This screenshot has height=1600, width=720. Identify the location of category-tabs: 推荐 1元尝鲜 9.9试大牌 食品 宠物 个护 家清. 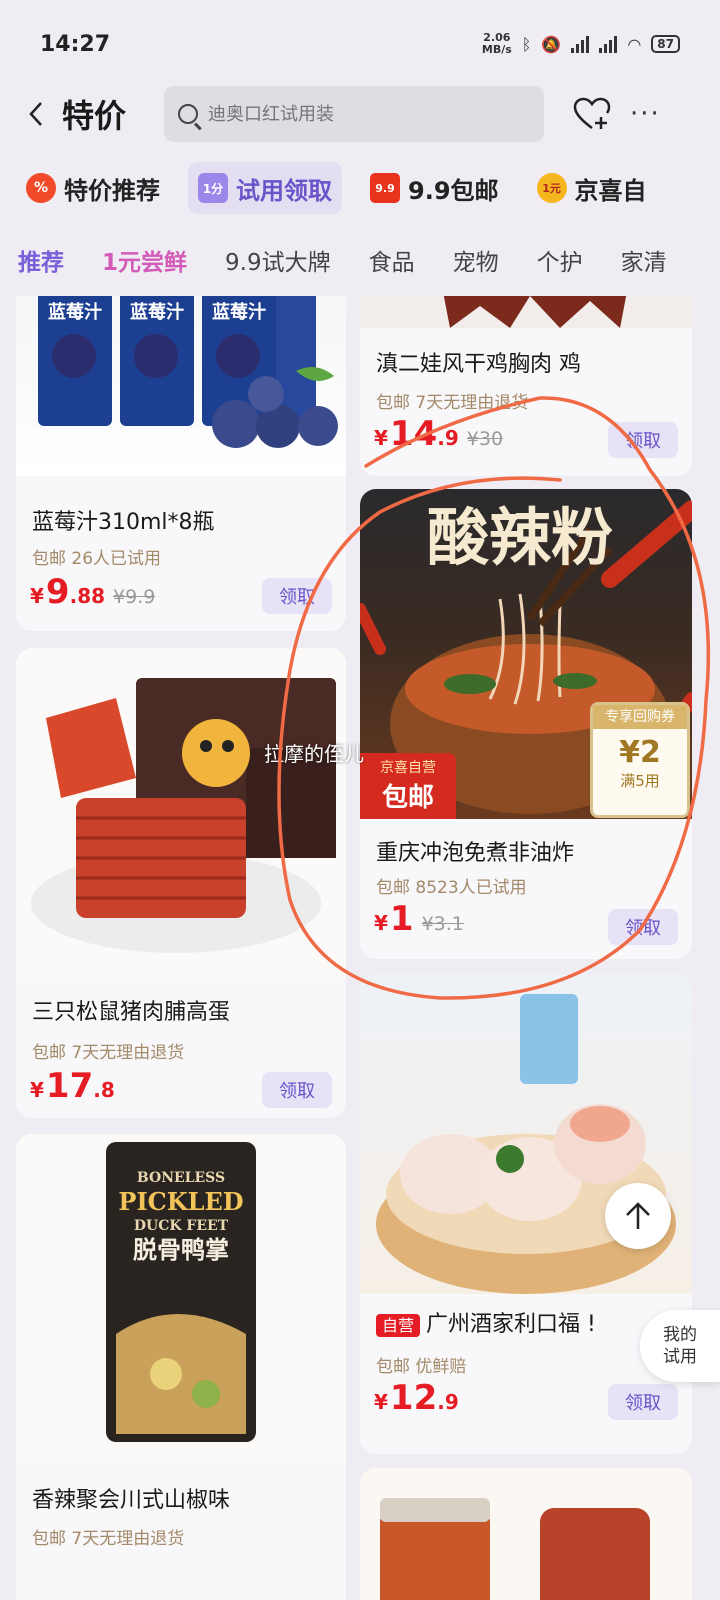
(360, 260).